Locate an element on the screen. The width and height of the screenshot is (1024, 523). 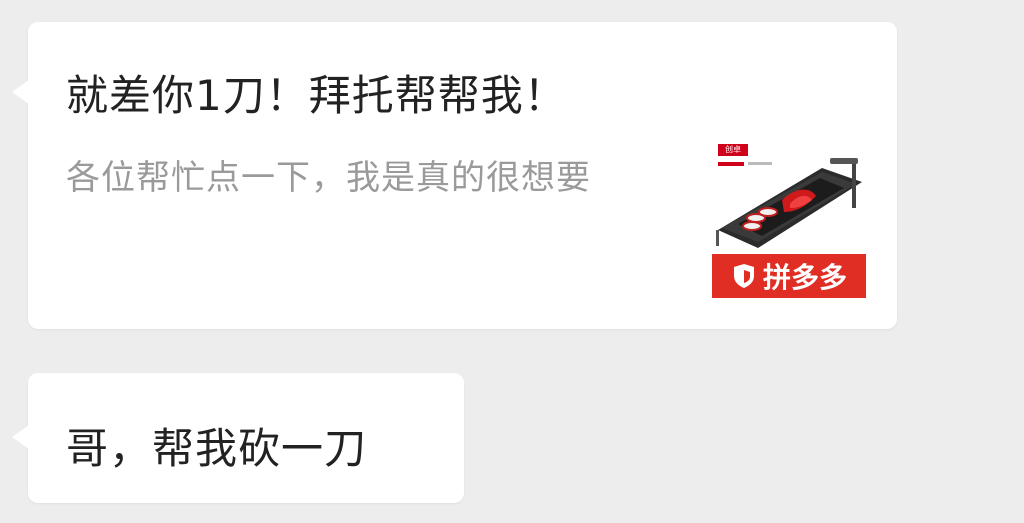
product-thumbnail: 创卓 拼多多 is located at coordinates (789, 218).